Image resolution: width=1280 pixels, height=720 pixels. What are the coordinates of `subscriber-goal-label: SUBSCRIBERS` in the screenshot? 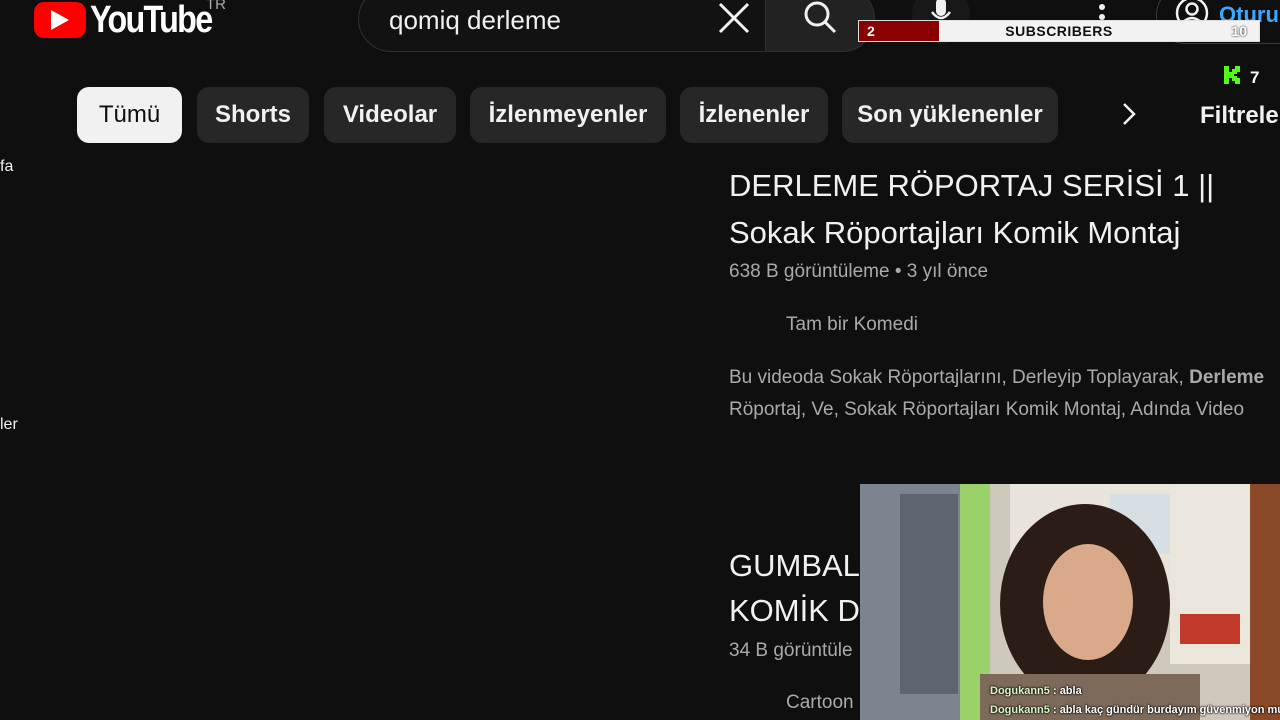 It's located at (1059, 31).